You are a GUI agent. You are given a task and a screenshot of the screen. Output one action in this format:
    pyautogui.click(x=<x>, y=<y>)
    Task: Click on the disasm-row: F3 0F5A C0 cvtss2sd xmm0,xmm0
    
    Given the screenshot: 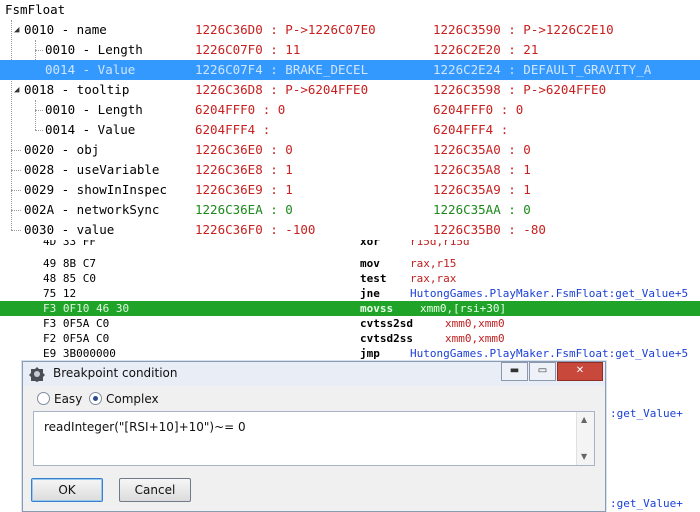 What is the action you would take?
    pyautogui.click(x=350, y=323)
    